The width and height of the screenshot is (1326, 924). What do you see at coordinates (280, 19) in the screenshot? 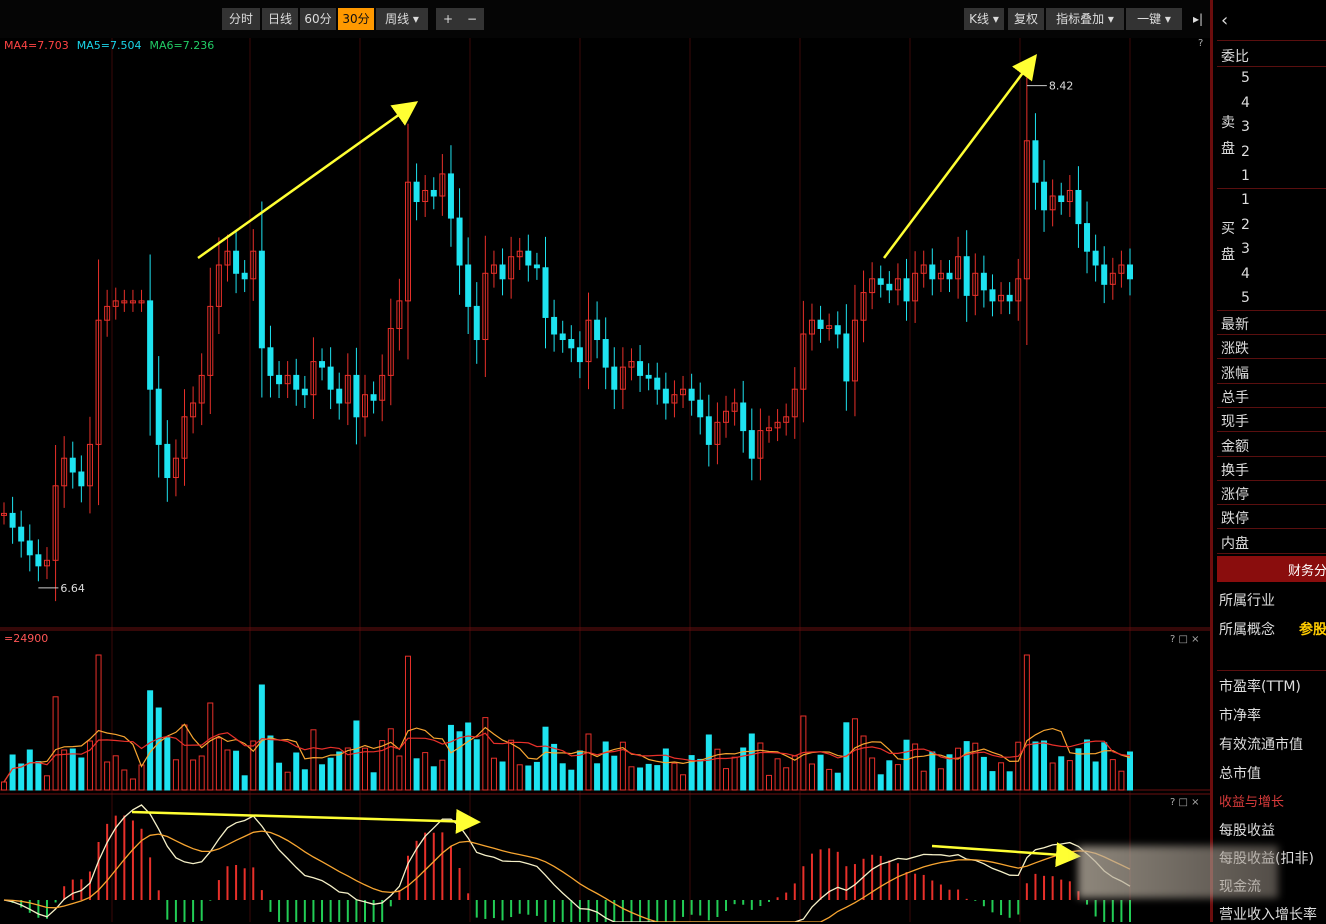
I see `period-button: 日线` at bounding box center [280, 19].